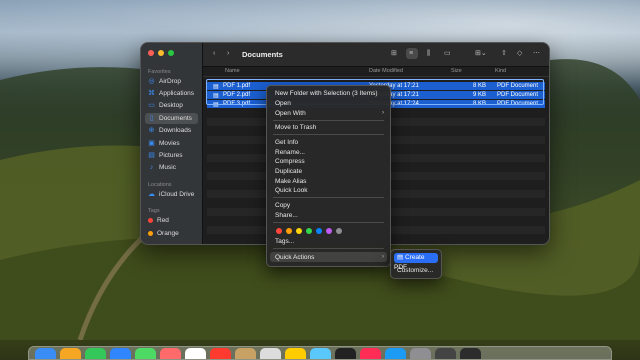 The width and height of the screenshot is (640, 360). I want to click on window-controls, so click(161, 53).